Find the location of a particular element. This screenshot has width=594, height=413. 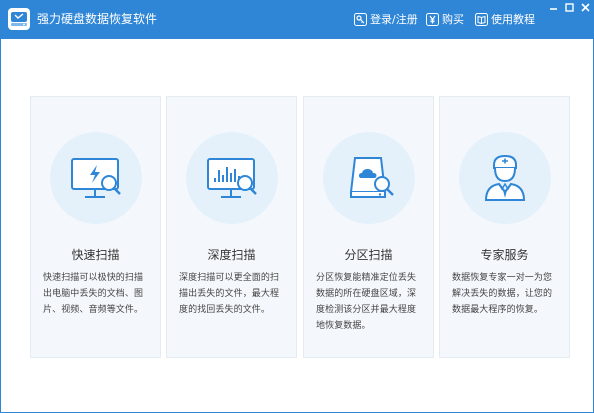

expert-service-title: 专家服务 is located at coordinates (504, 255).